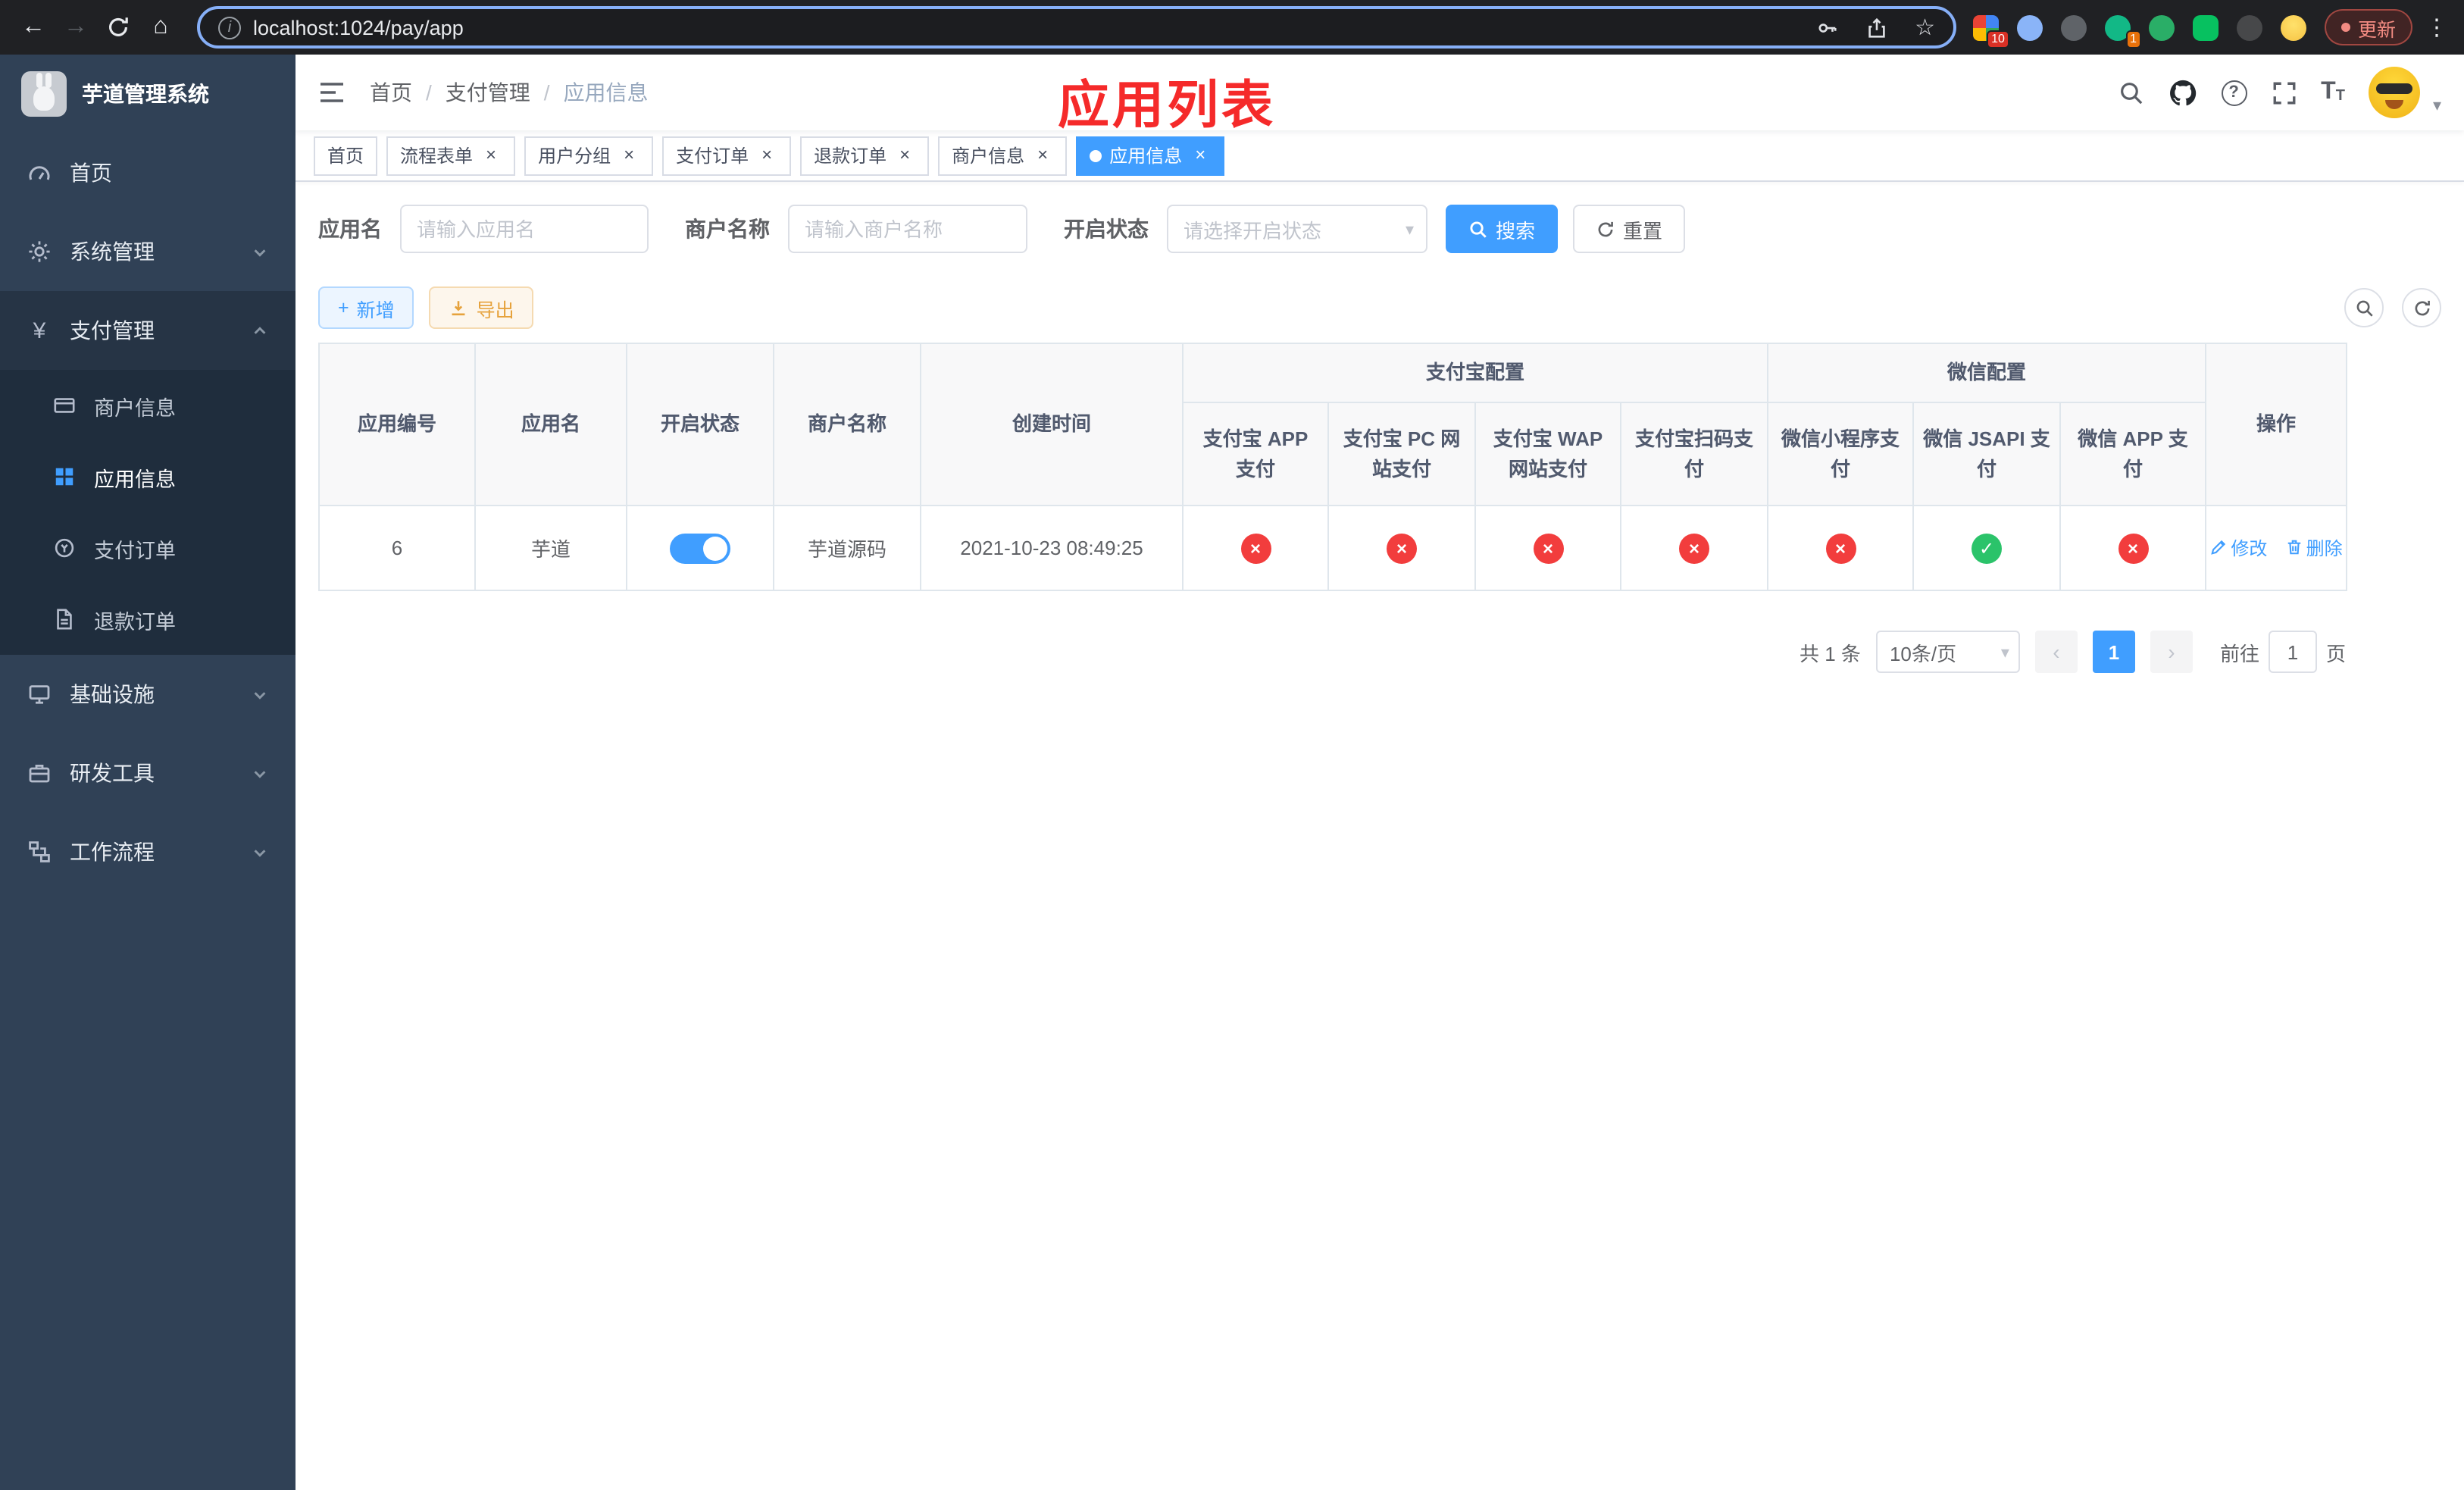 This screenshot has width=2464, height=1490. Describe the element at coordinates (2239, 653) in the screenshot. I see `goto-prefix: 前往` at that location.